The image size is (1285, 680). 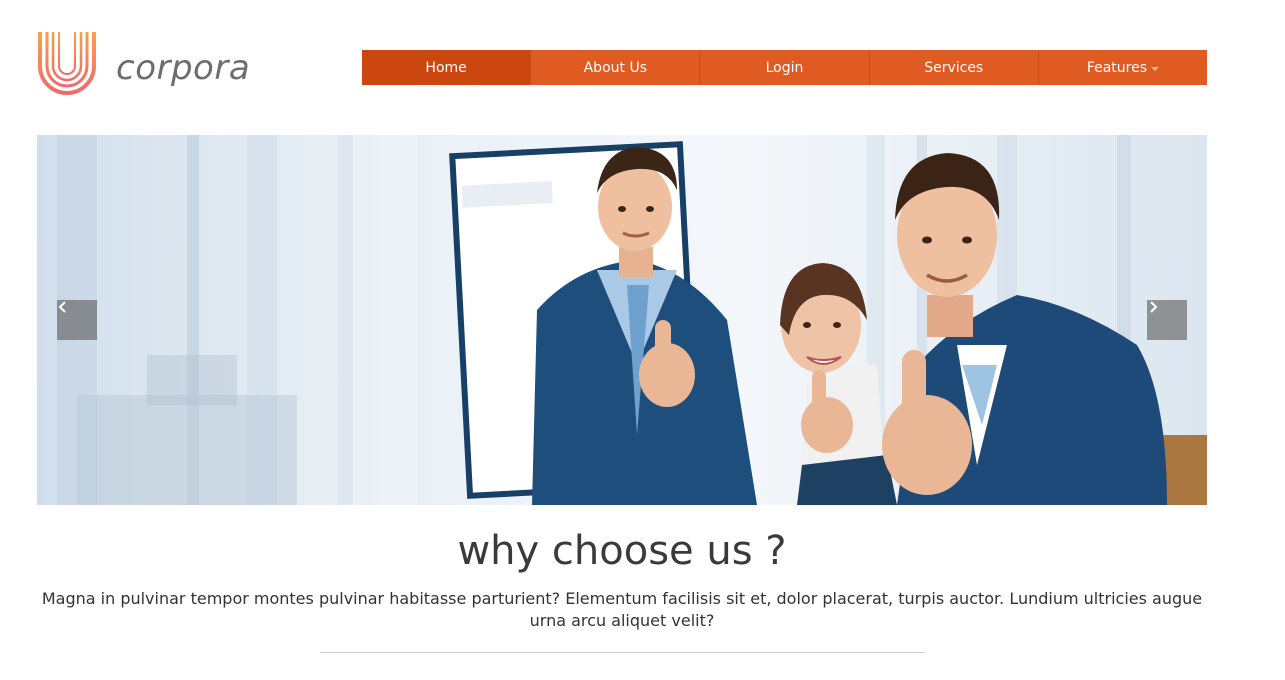 I want to click on site-logo: corpora, so click(x=151, y=63).